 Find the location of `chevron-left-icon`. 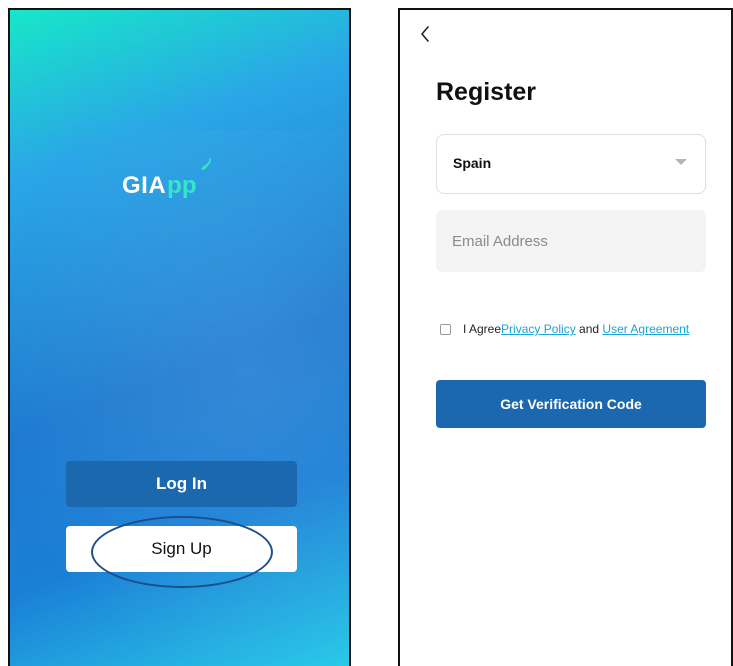

chevron-left-icon is located at coordinates (425, 34).